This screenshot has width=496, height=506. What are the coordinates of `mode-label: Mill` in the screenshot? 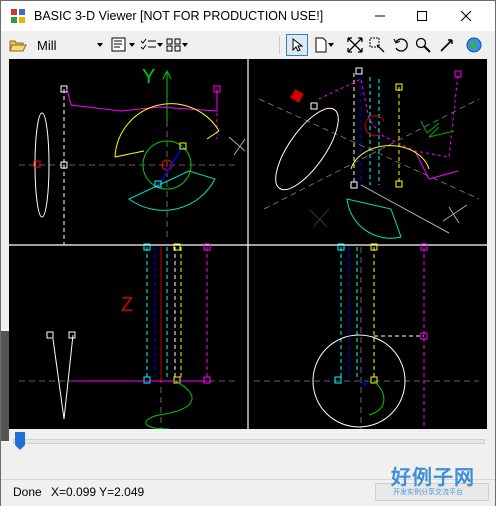 It's located at (47, 45).